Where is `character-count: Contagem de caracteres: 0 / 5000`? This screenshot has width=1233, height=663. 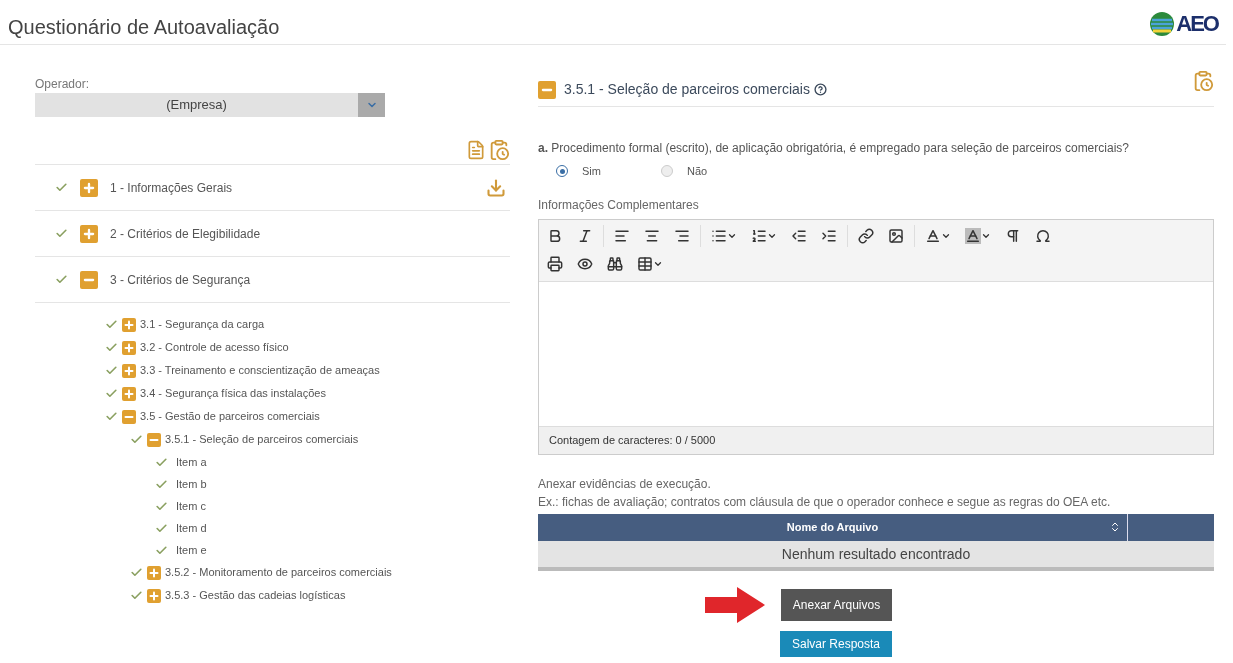 character-count: Contagem de caracteres: 0 / 5000 is located at coordinates (633, 440).